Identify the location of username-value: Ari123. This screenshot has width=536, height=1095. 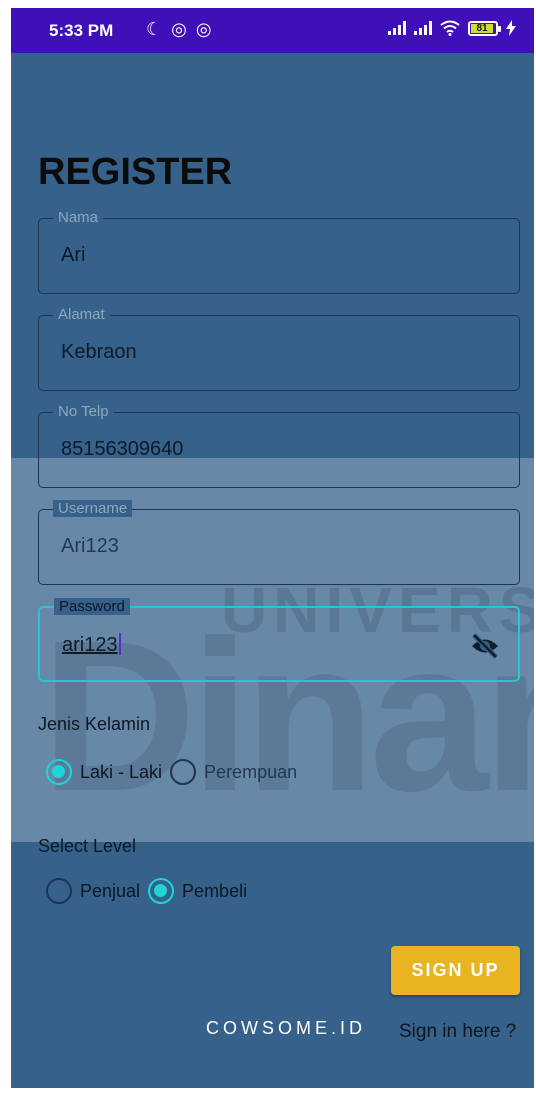
(90, 546).